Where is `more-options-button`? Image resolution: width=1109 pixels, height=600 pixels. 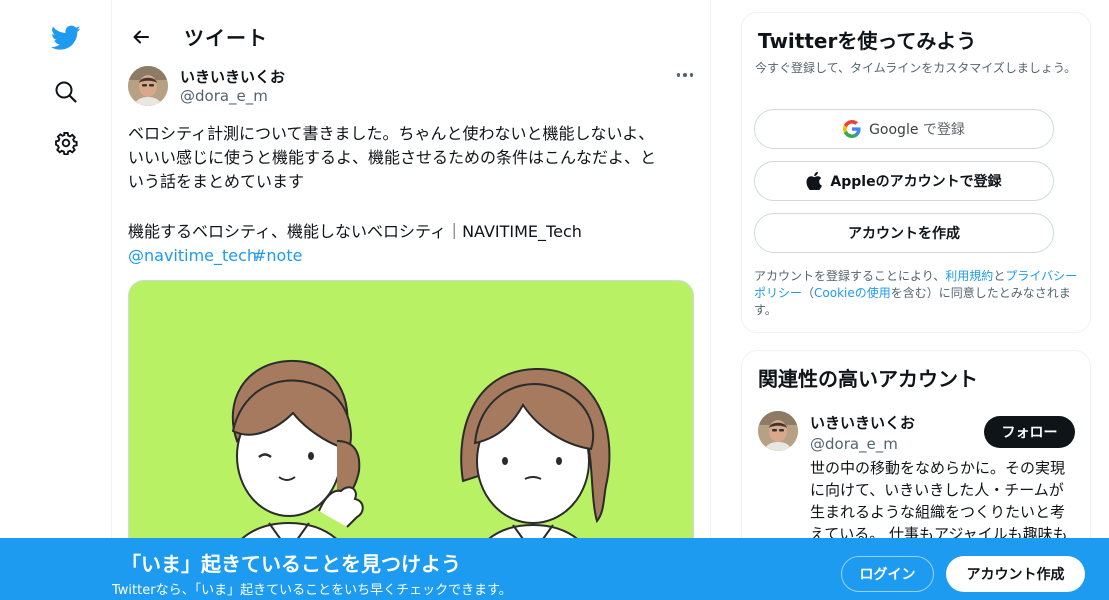
more-options-button is located at coordinates (685, 75).